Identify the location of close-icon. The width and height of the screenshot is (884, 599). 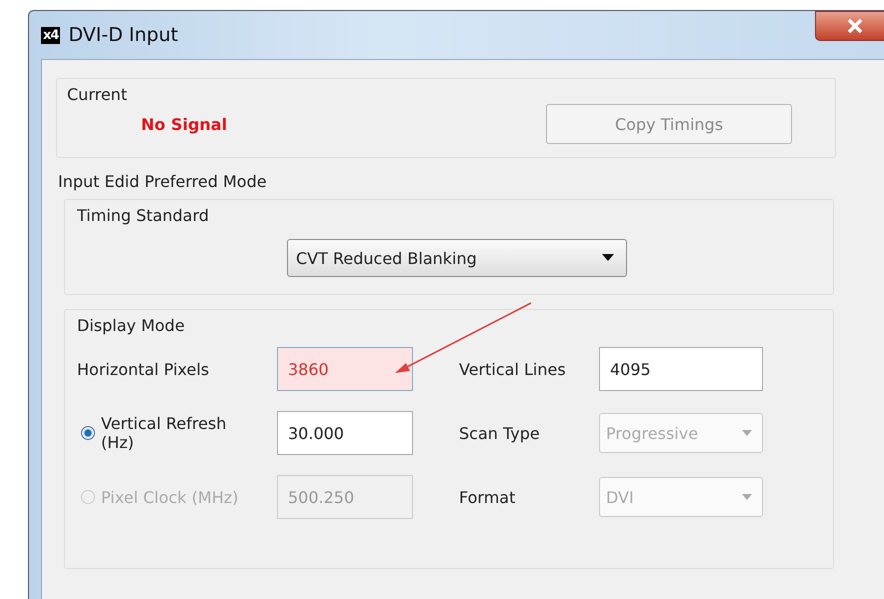
(855, 26).